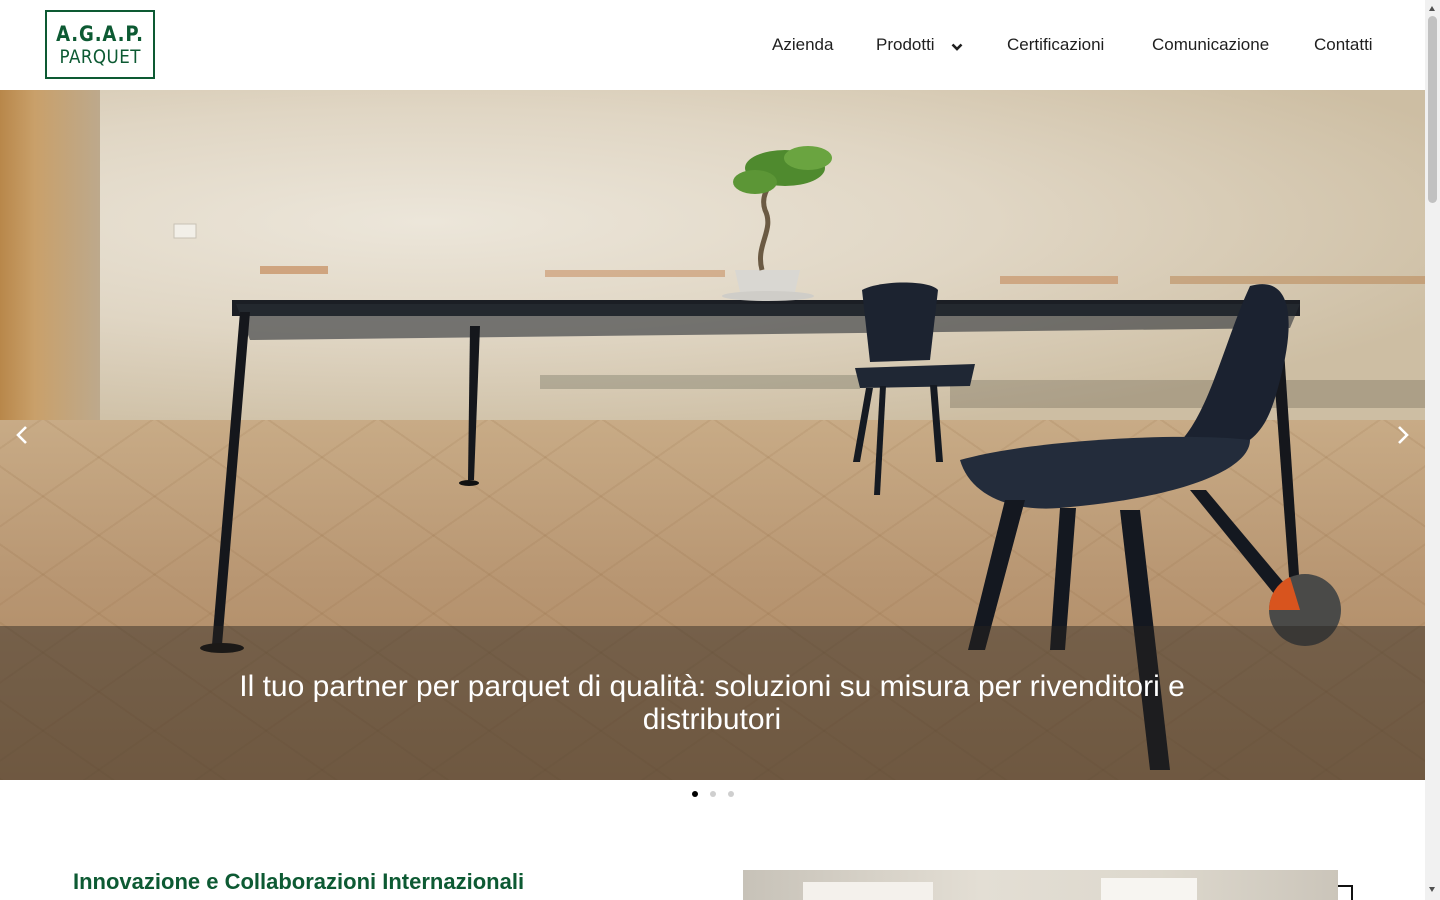 Image resolution: width=1440 pixels, height=900 pixels. What do you see at coordinates (1345, 892) in the screenshot?
I see `section-image-frame` at bounding box center [1345, 892].